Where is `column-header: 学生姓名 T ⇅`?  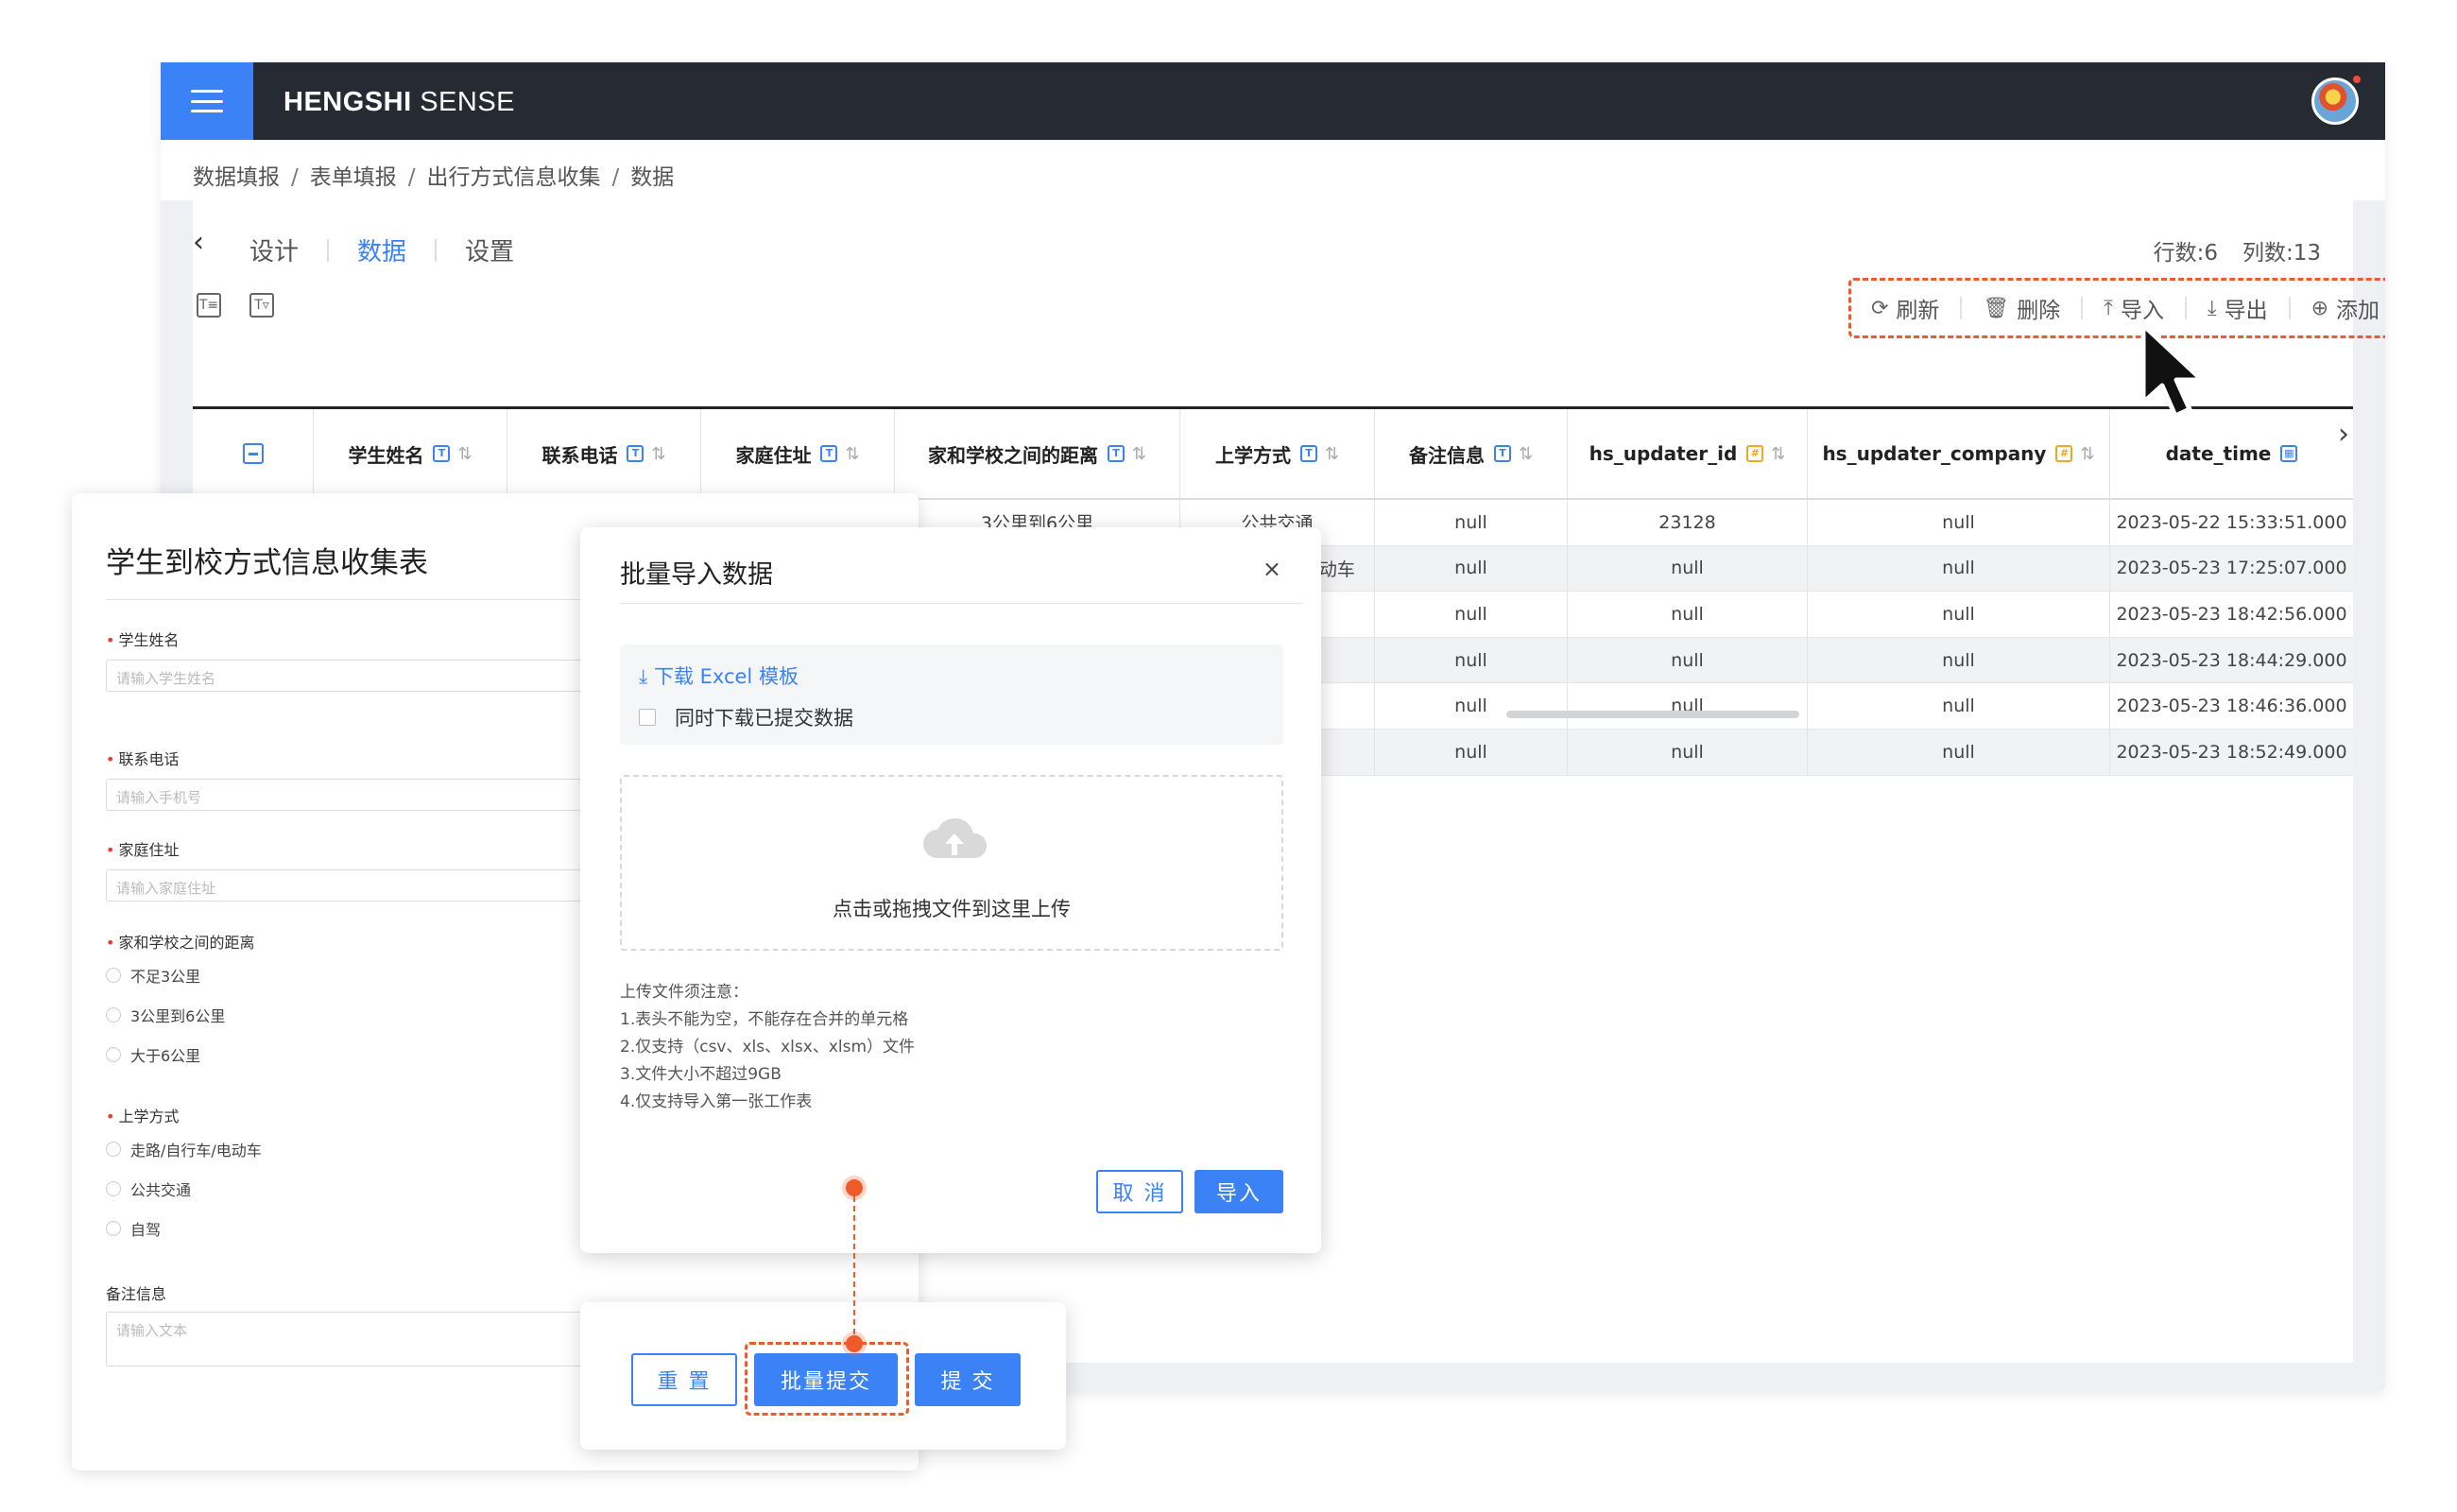 column-header: 学生姓名 T ⇅ is located at coordinates (410, 453).